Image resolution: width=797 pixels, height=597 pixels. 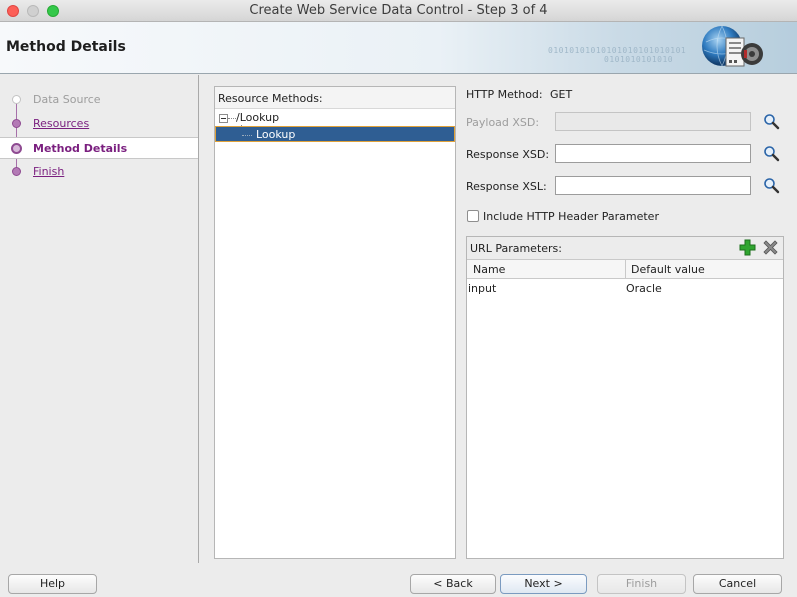 I want to click on help-button: Help, so click(x=52, y=584).